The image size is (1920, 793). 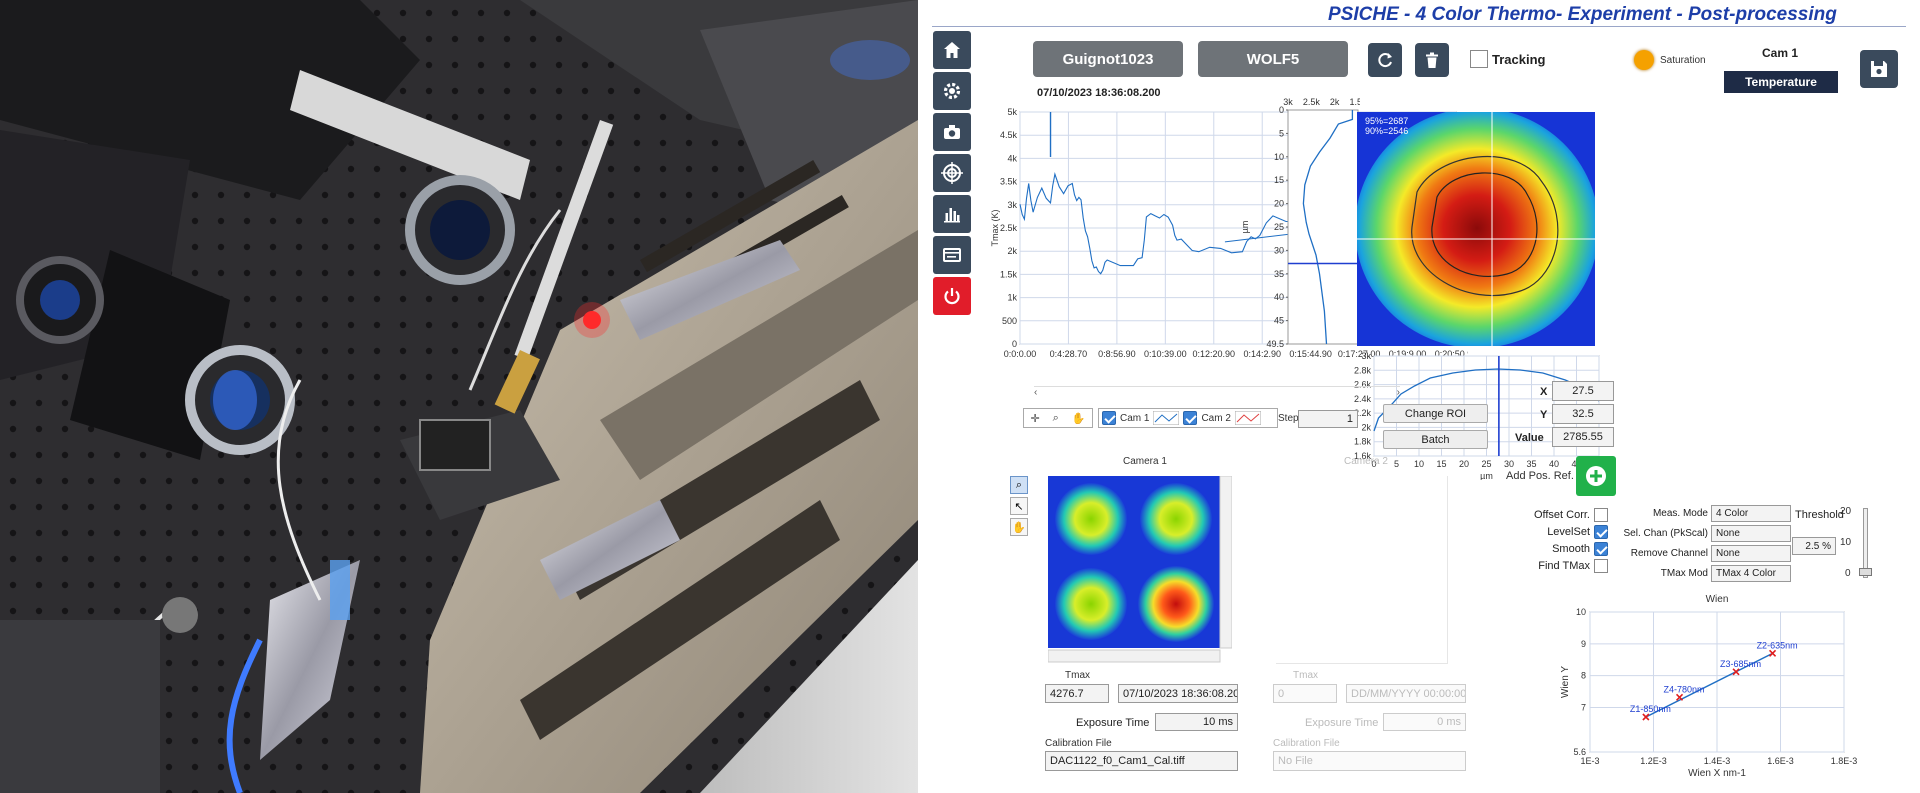 What do you see at coordinates (1583, 676) in the screenshot?
I see `y-tick-label: 8` at bounding box center [1583, 676].